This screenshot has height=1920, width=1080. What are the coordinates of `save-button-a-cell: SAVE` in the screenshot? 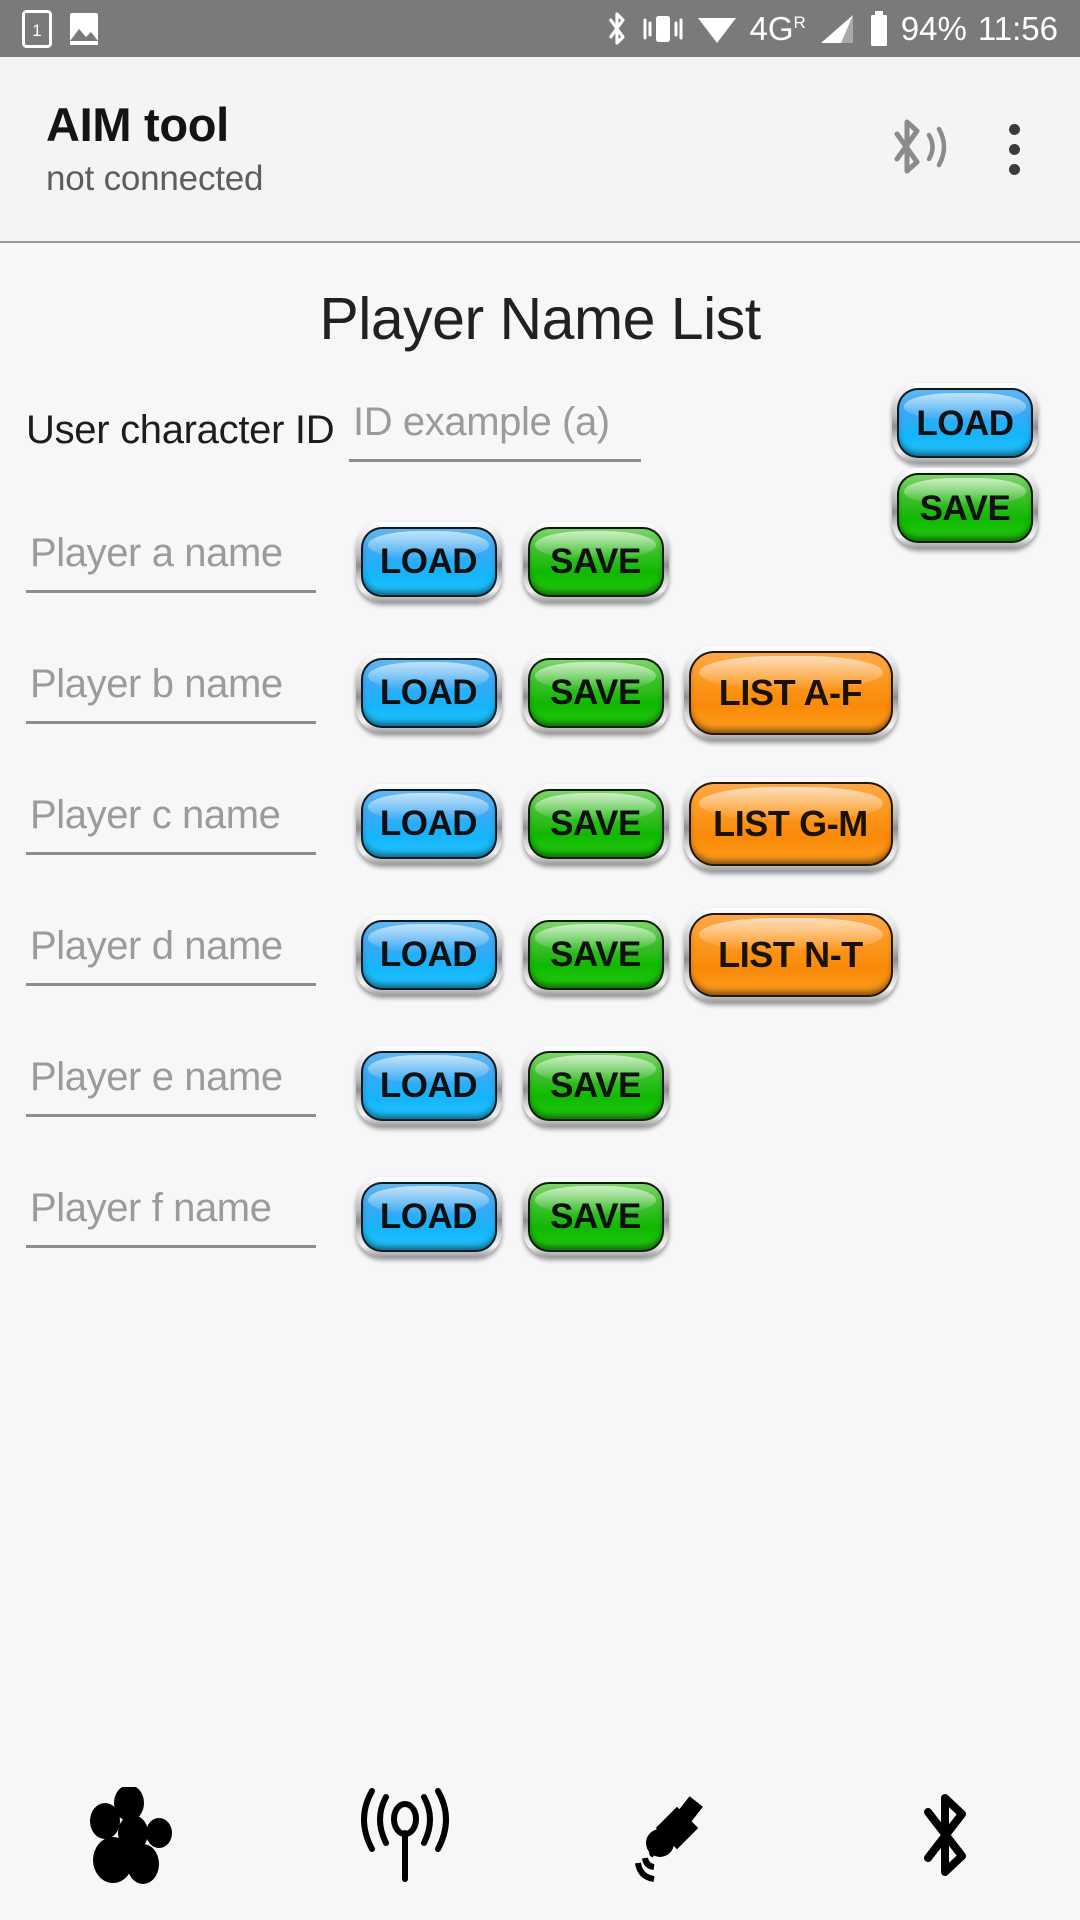 It's located at (595, 561).